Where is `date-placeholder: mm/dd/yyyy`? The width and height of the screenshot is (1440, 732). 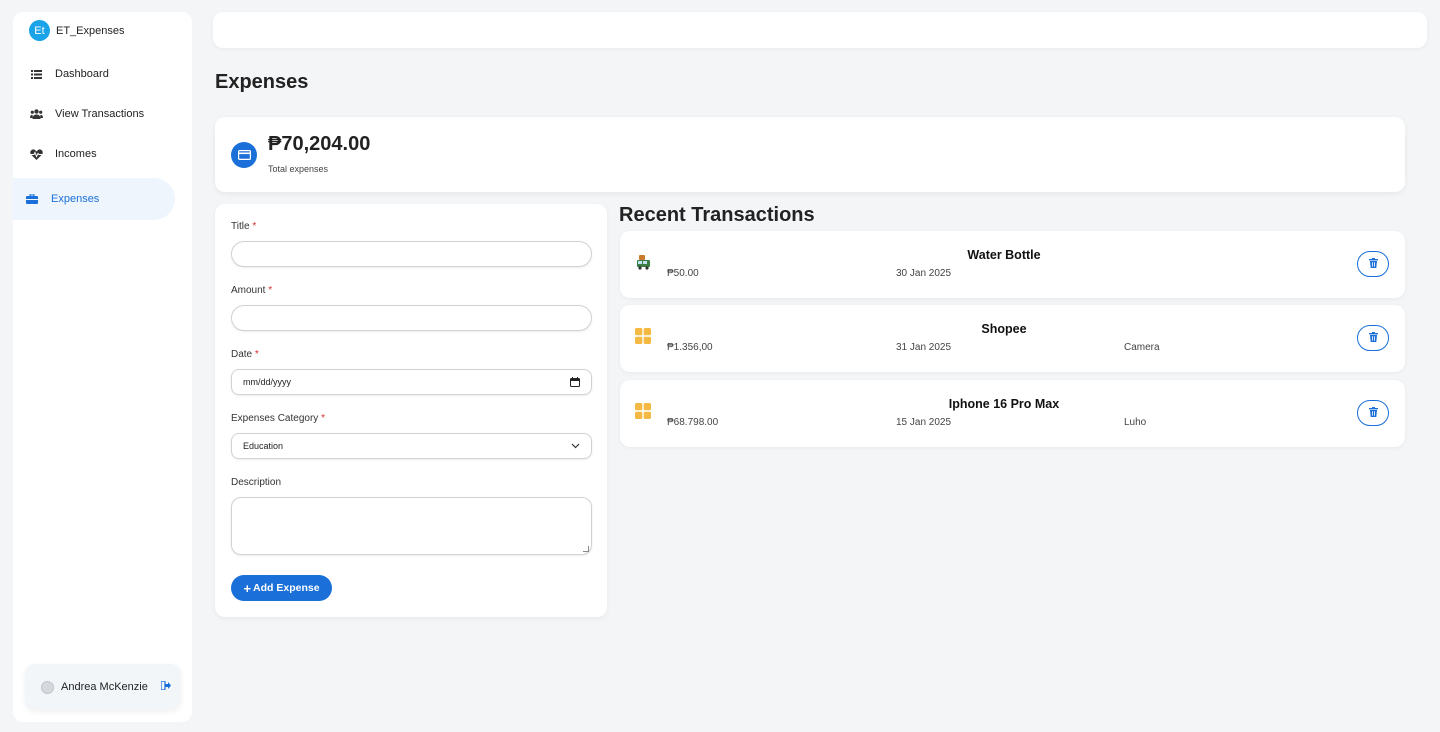
date-placeholder: mm/dd/yyyy is located at coordinates (267, 382).